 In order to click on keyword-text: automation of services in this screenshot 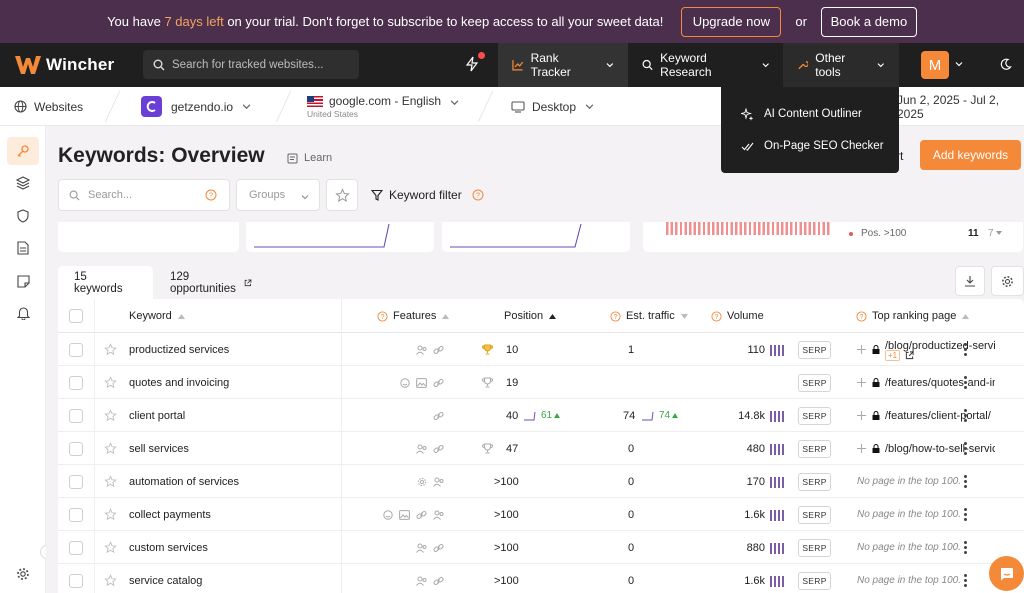, I will do `click(184, 481)`.